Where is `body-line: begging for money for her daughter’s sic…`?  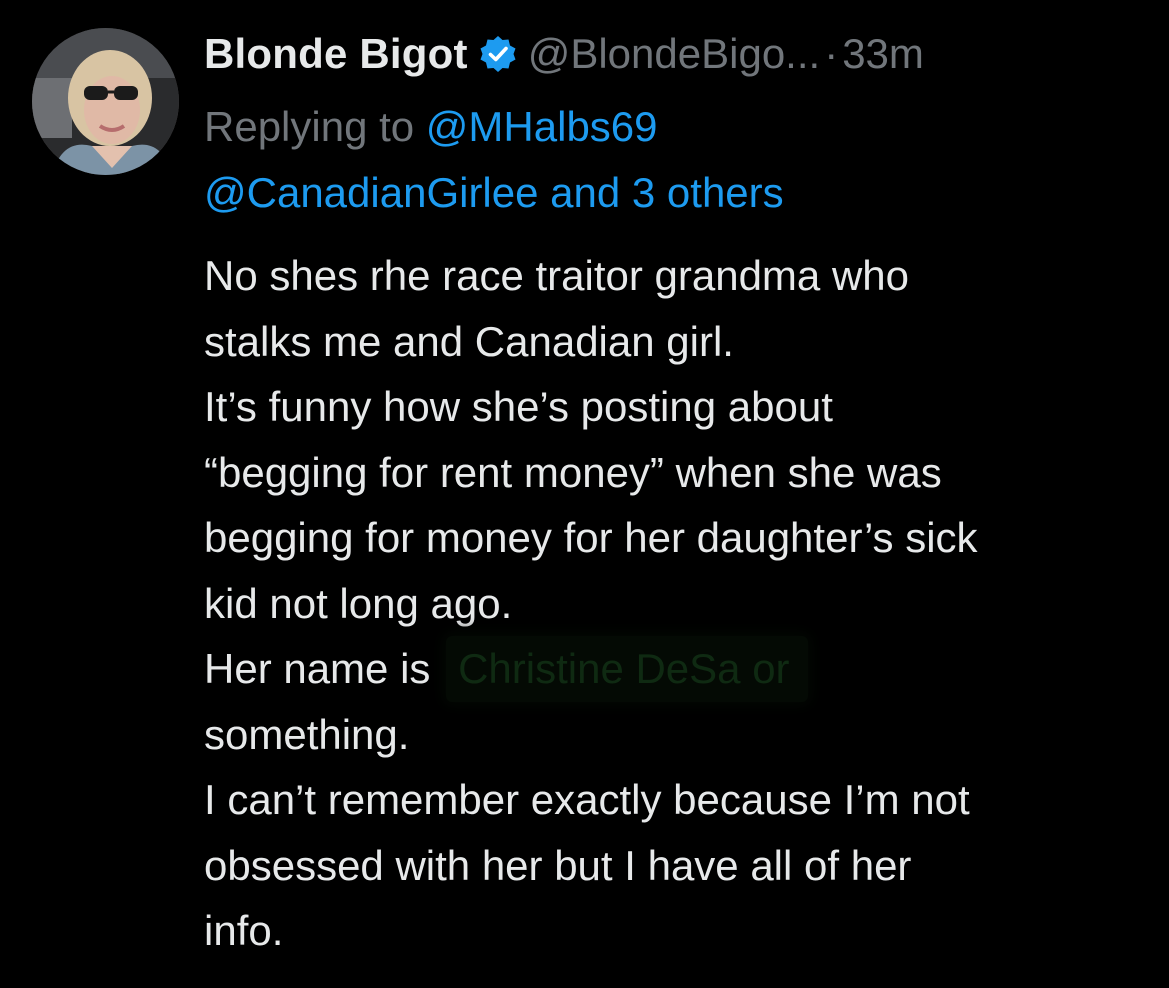
body-line: begging for money for her daughter’s sic… is located at coordinates (591, 537).